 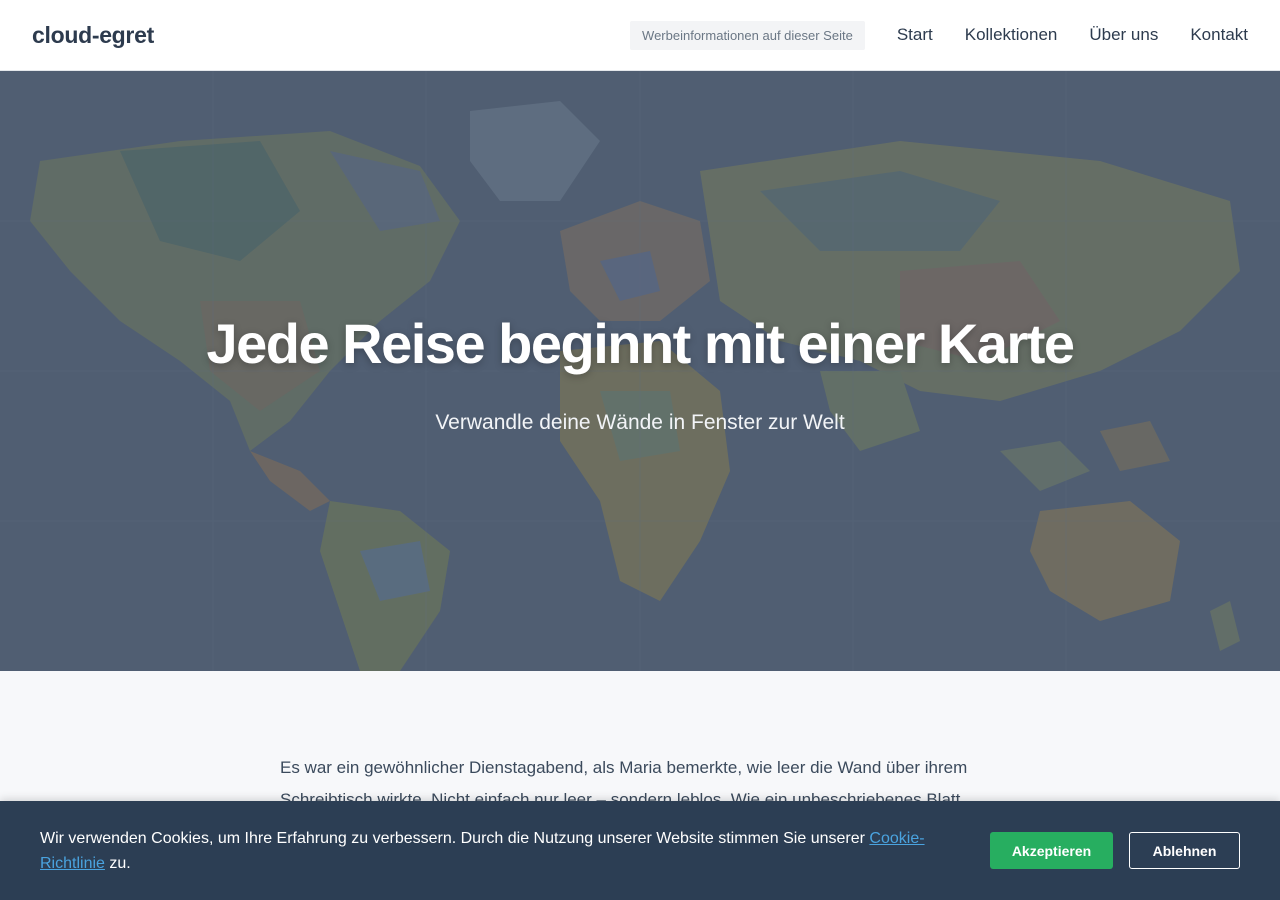 What do you see at coordinates (1123, 35) in the screenshot?
I see `nav-link-ueber-uns: Über uns` at bounding box center [1123, 35].